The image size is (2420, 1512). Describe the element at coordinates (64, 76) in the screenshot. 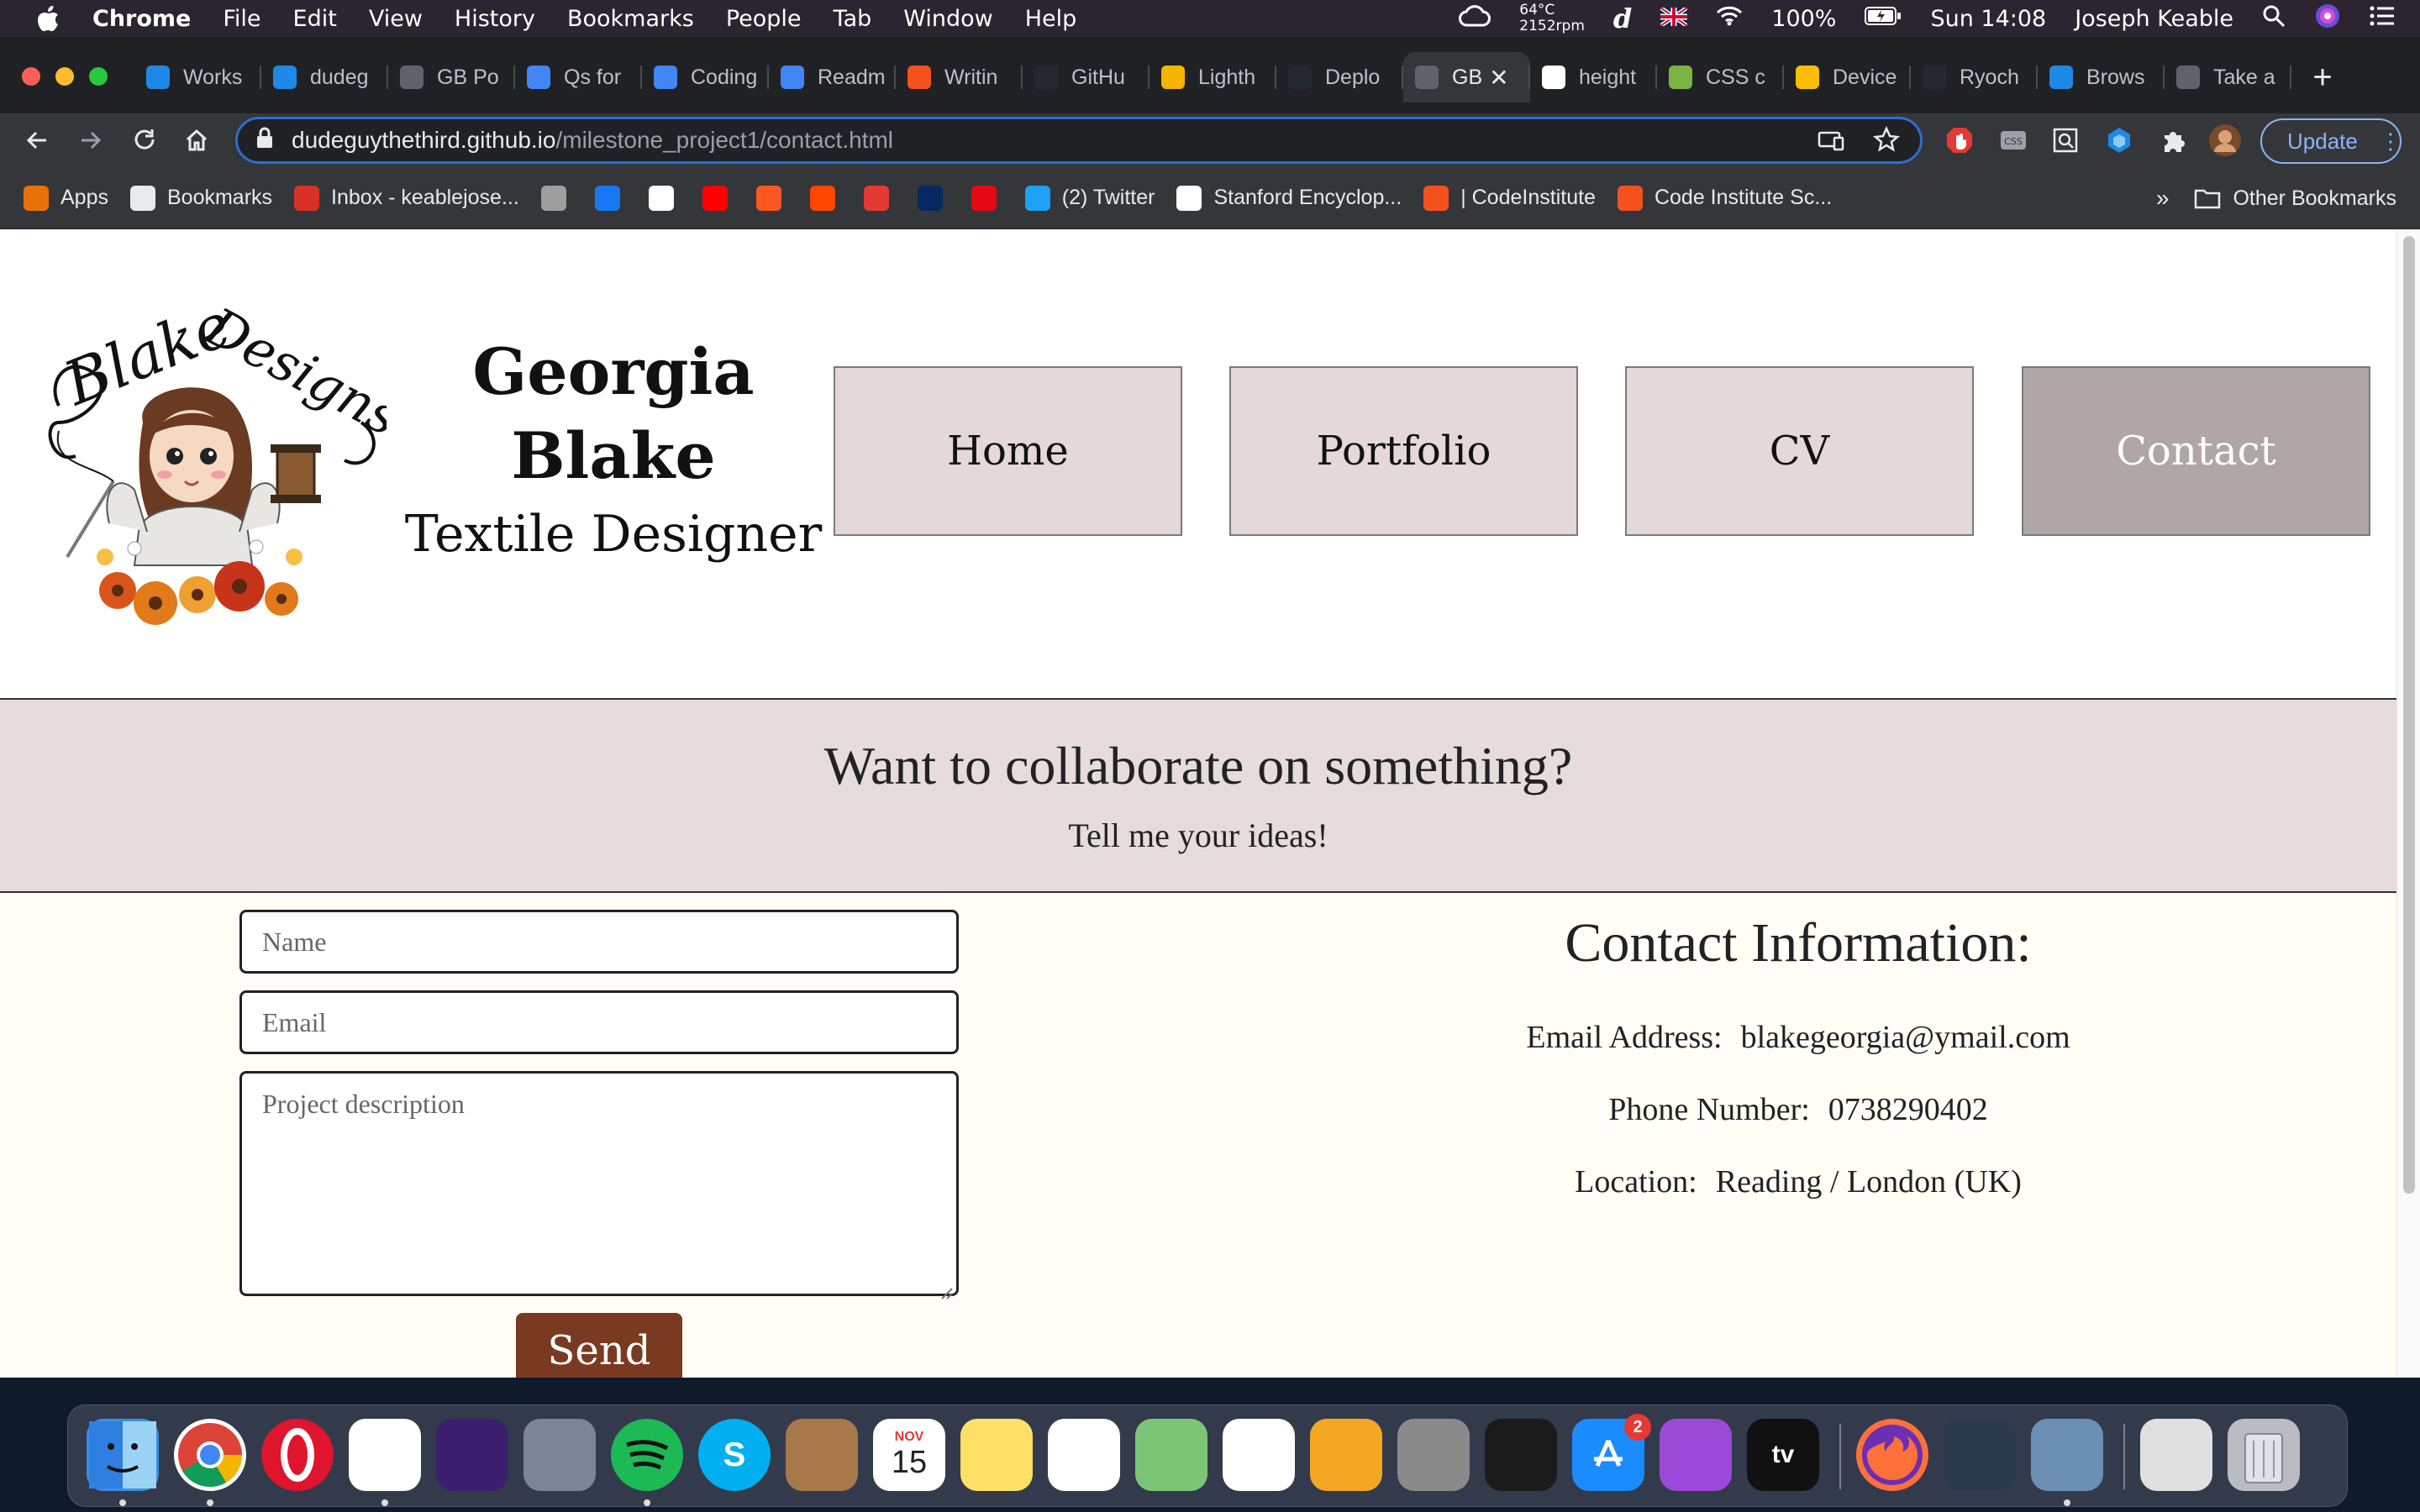

I see `minimize-window-button` at that location.